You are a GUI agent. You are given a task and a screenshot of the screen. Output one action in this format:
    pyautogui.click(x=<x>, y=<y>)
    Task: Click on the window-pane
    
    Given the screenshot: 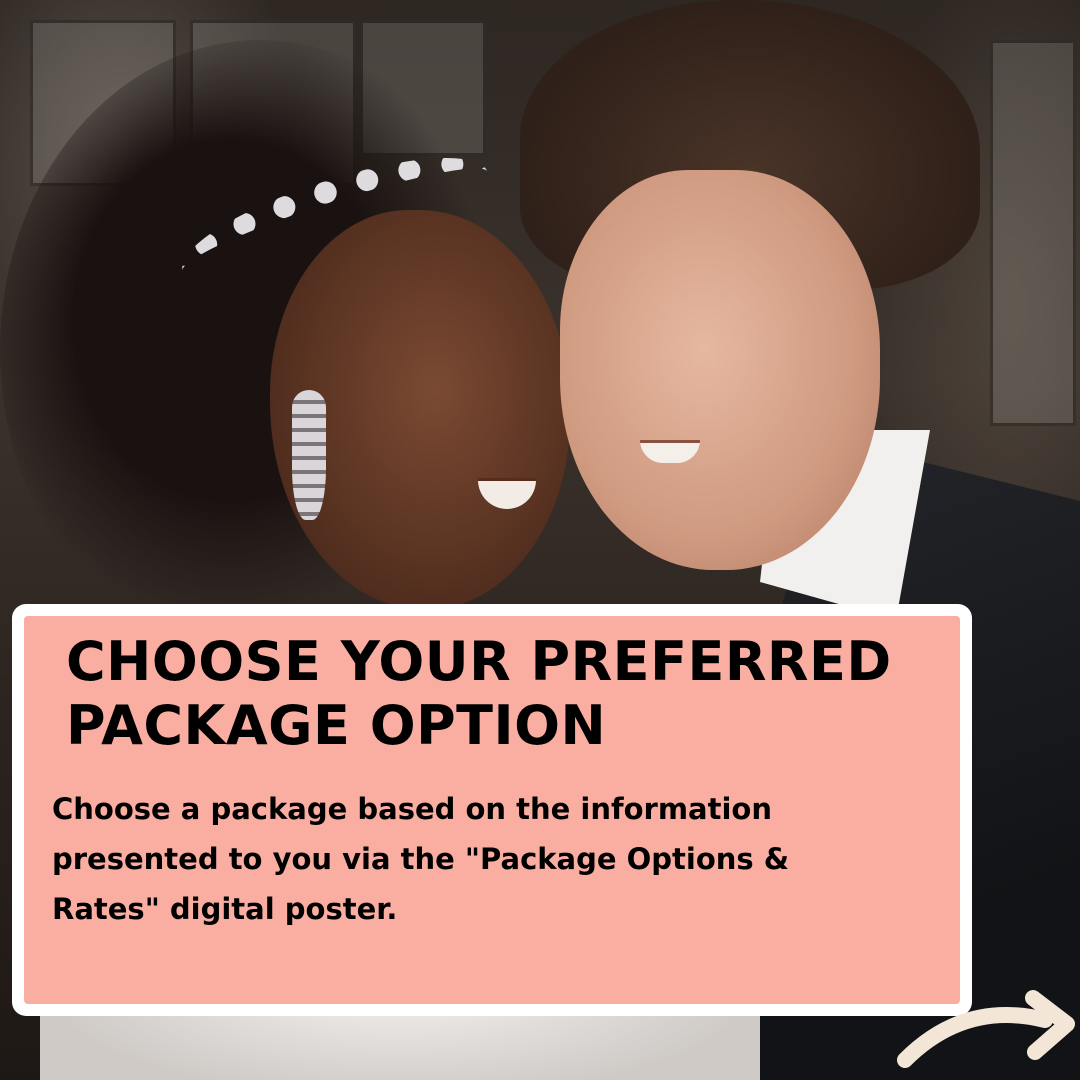 What is the action you would take?
    pyautogui.click(x=1033, y=233)
    